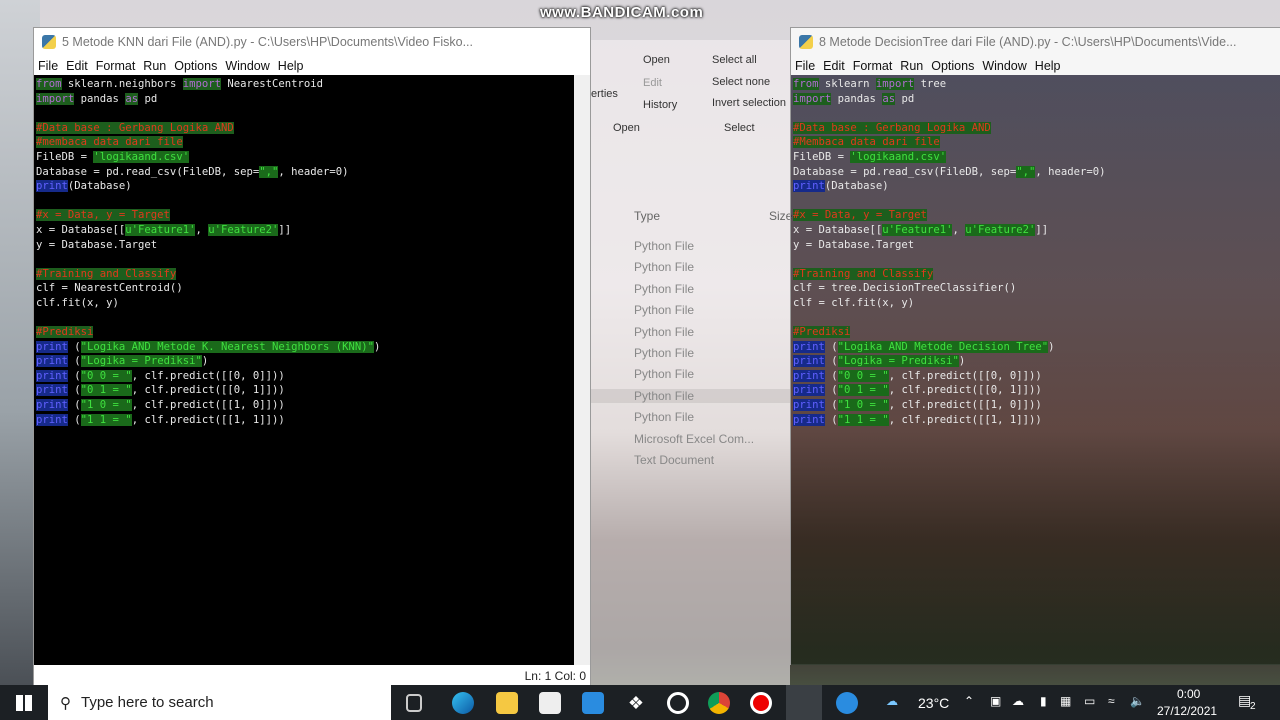  Describe the element at coordinates (1043, 701) in the screenshot. I see `microphone-icon: ▮` at that location.